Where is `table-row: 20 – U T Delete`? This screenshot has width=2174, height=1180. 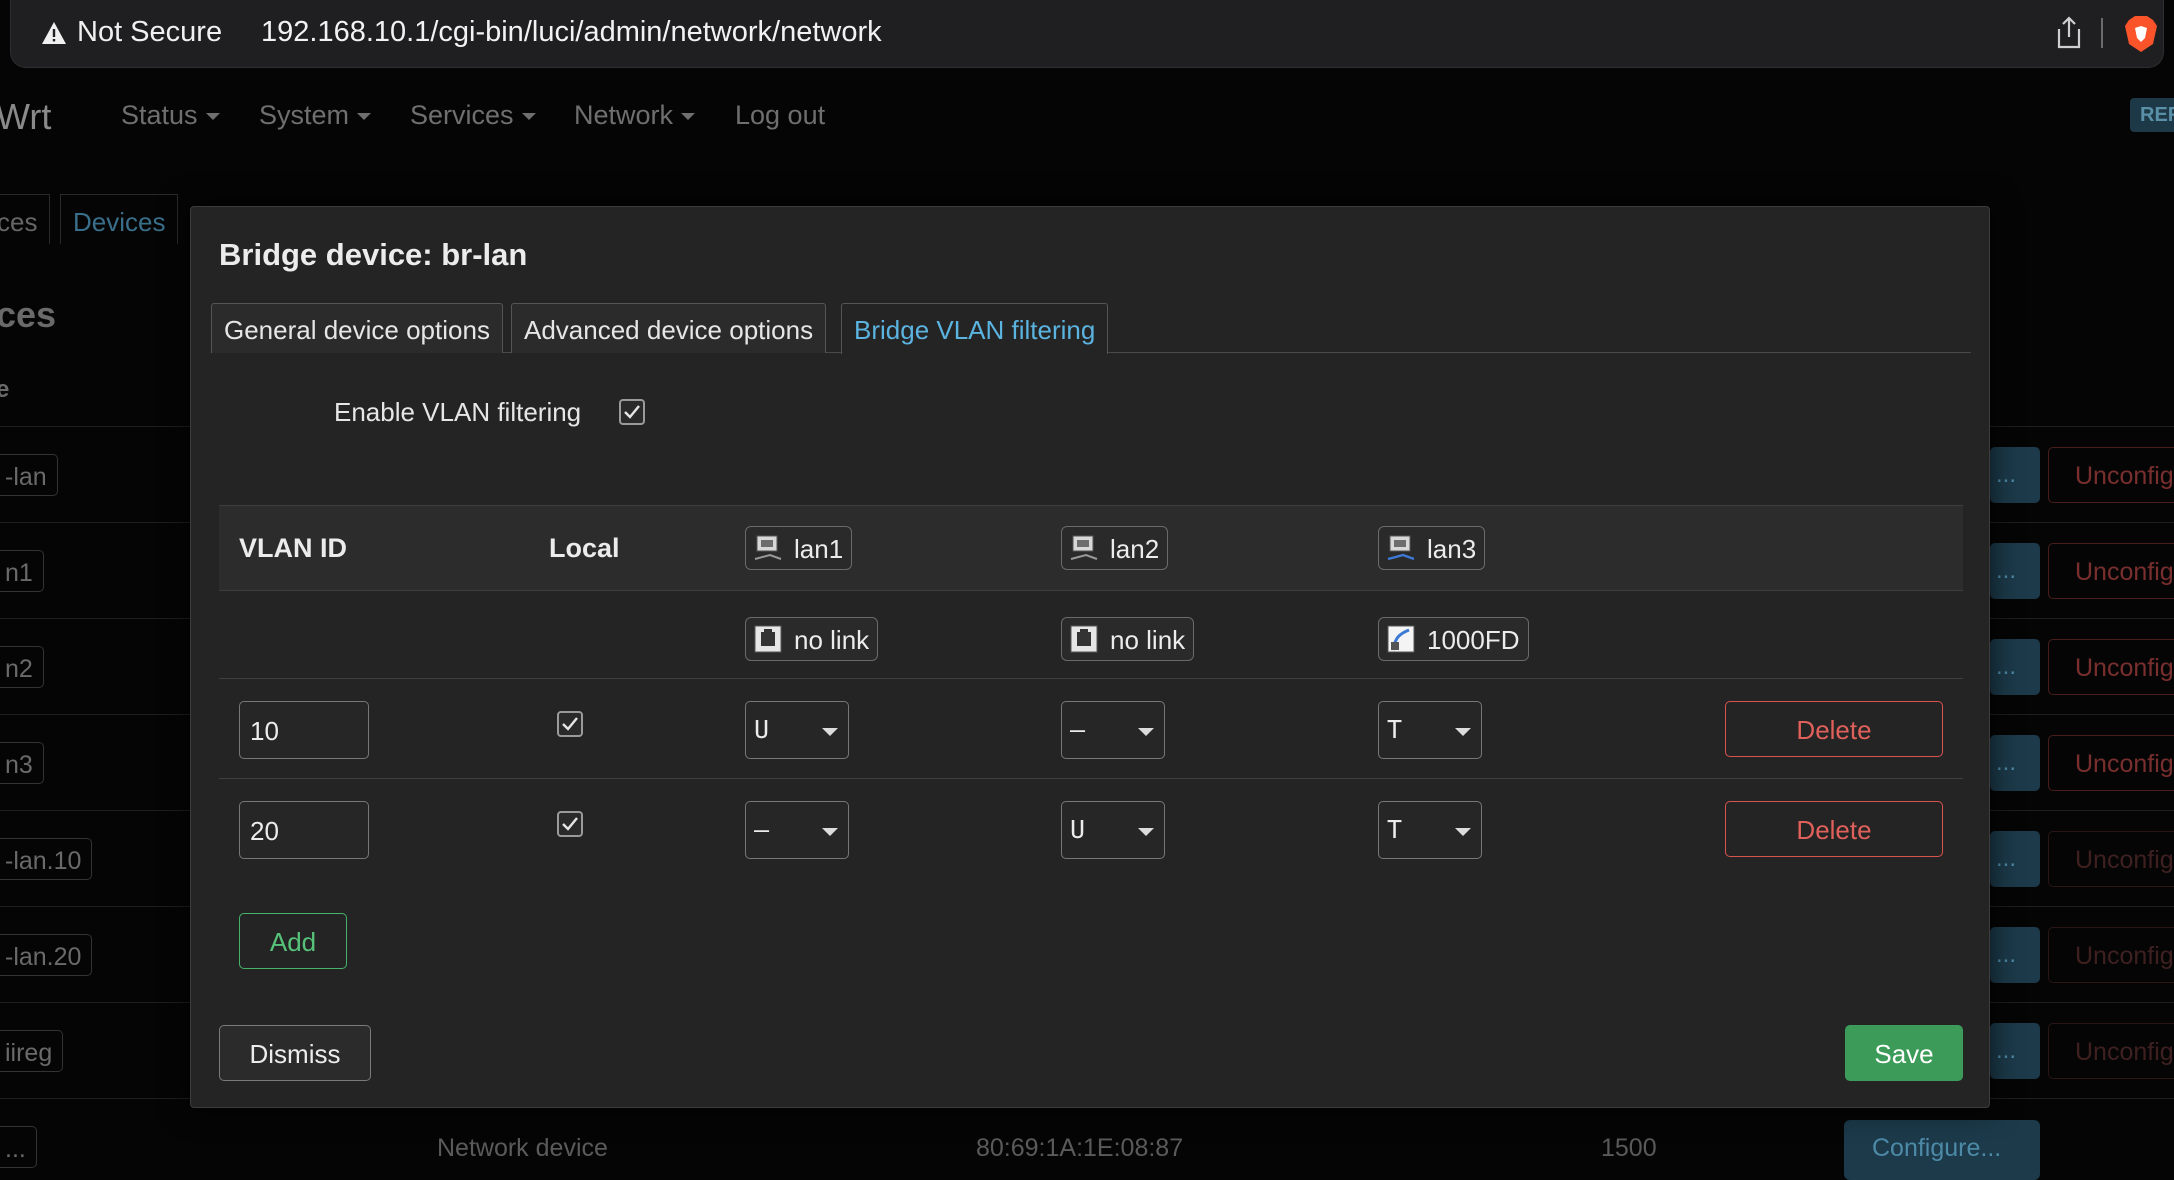 table-row: 20 – U T Delete is located at coordinates (1091, 829).